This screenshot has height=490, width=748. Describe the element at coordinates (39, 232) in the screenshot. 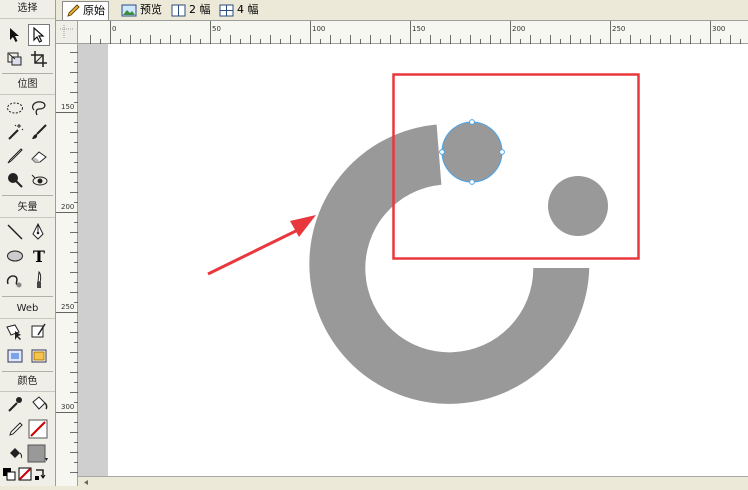

I see `pen-icon` at that location.